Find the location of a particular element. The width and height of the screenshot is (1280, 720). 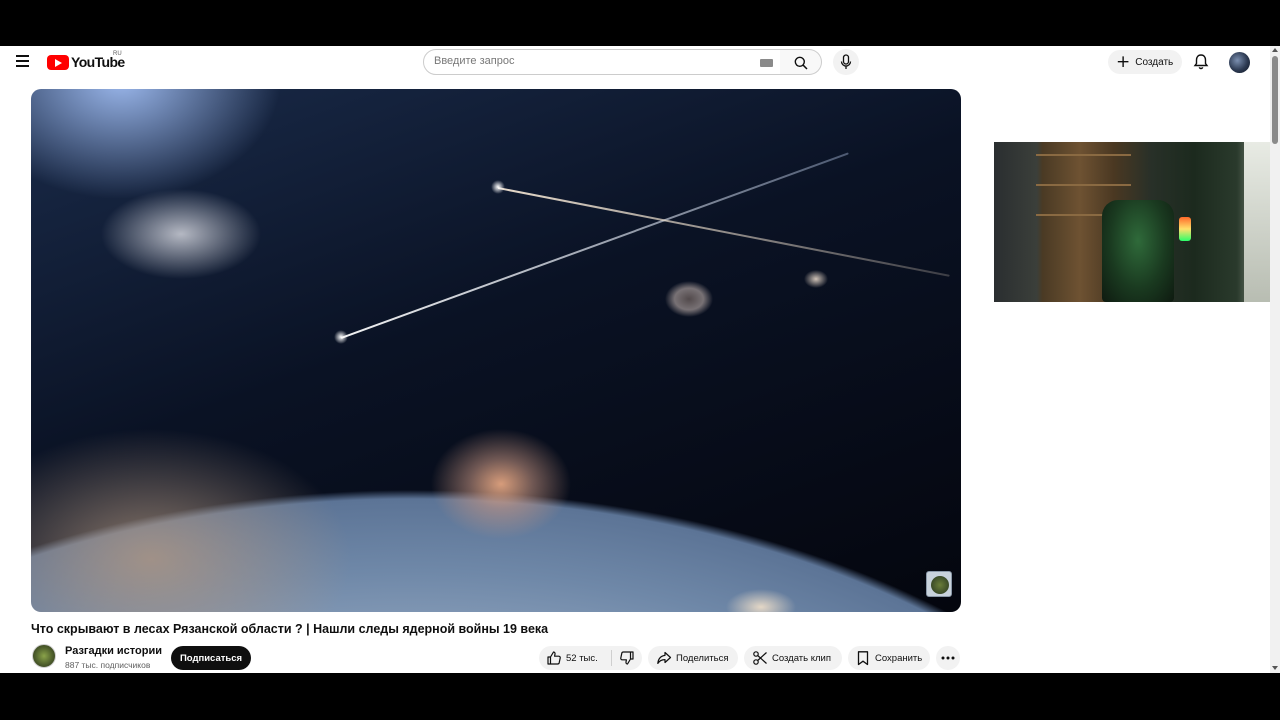

create-label: Создать is located at coordinates (1154, 62).